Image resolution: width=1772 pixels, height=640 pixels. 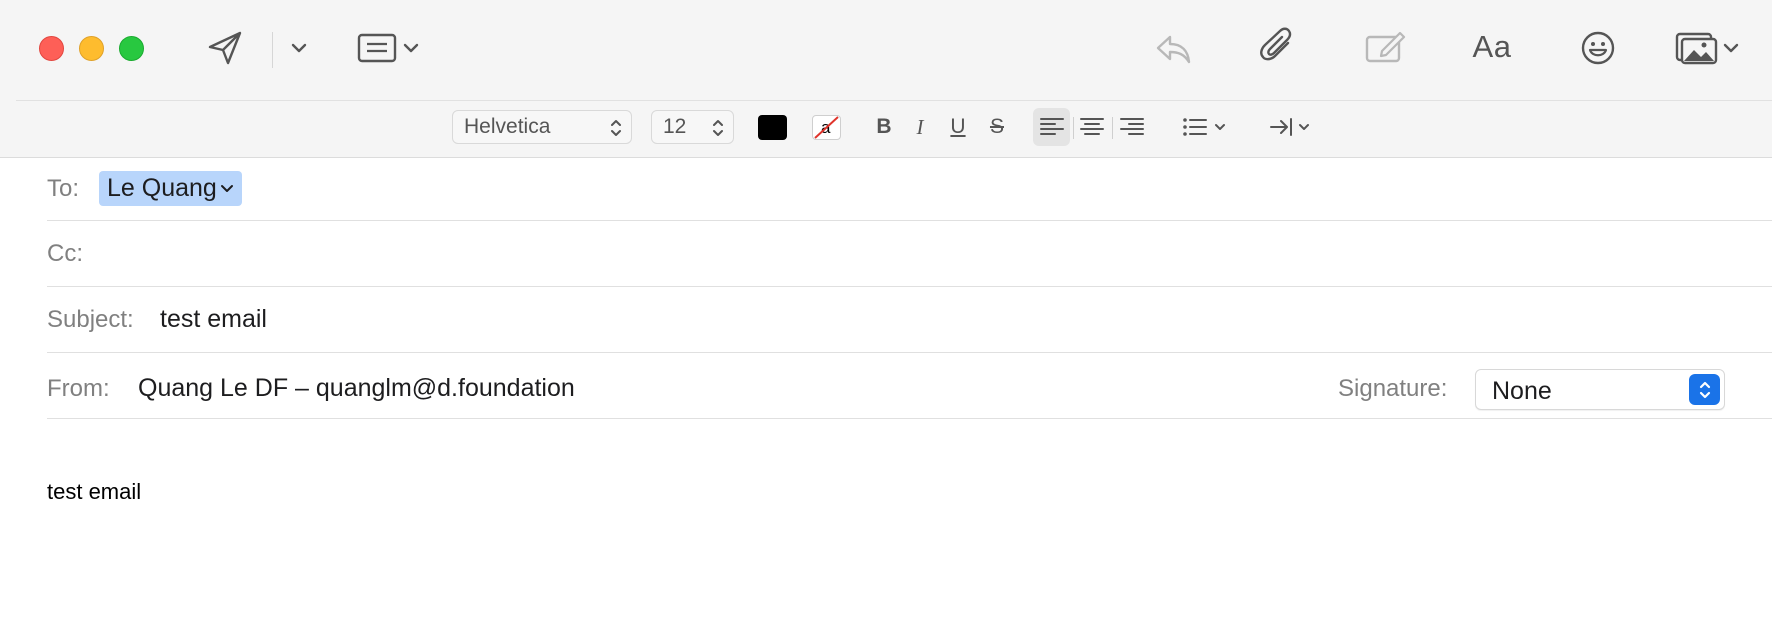 What do you see at coordinates (675, 126) in the screenshot?
I see `font-size-value: 12` at bounding box center [675, 126].